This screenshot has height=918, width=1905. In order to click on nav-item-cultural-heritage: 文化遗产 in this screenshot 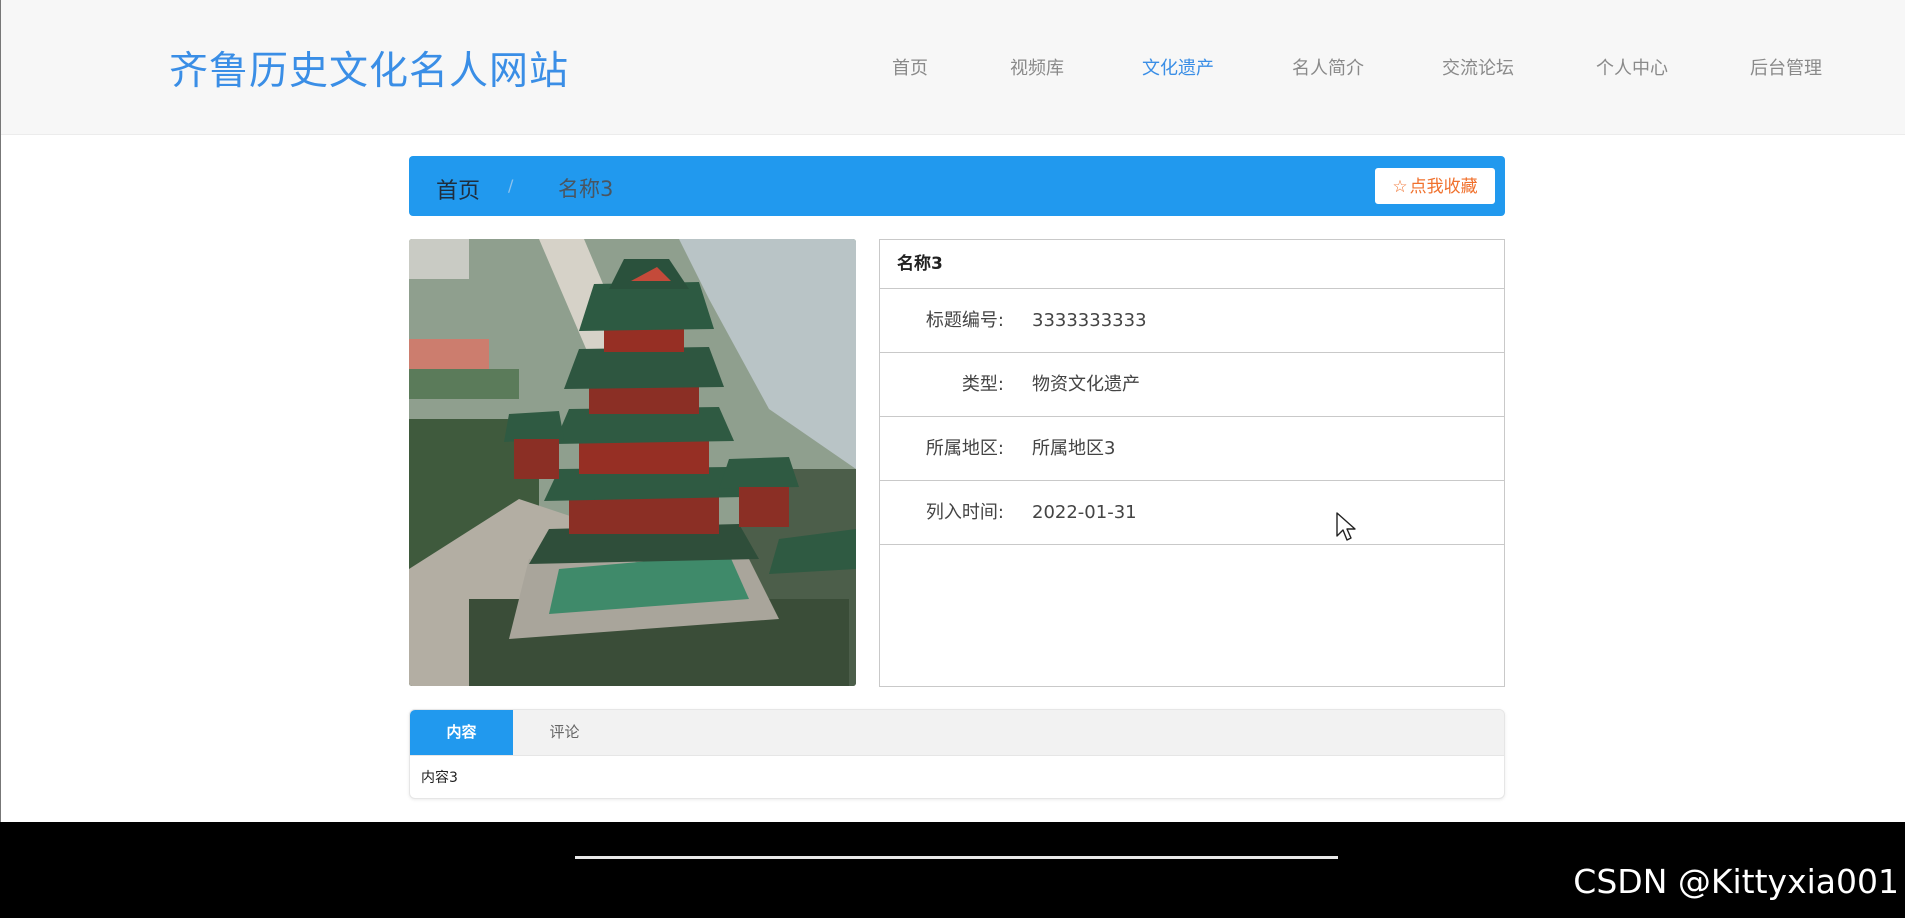, I will do `click(1178, 67)`.